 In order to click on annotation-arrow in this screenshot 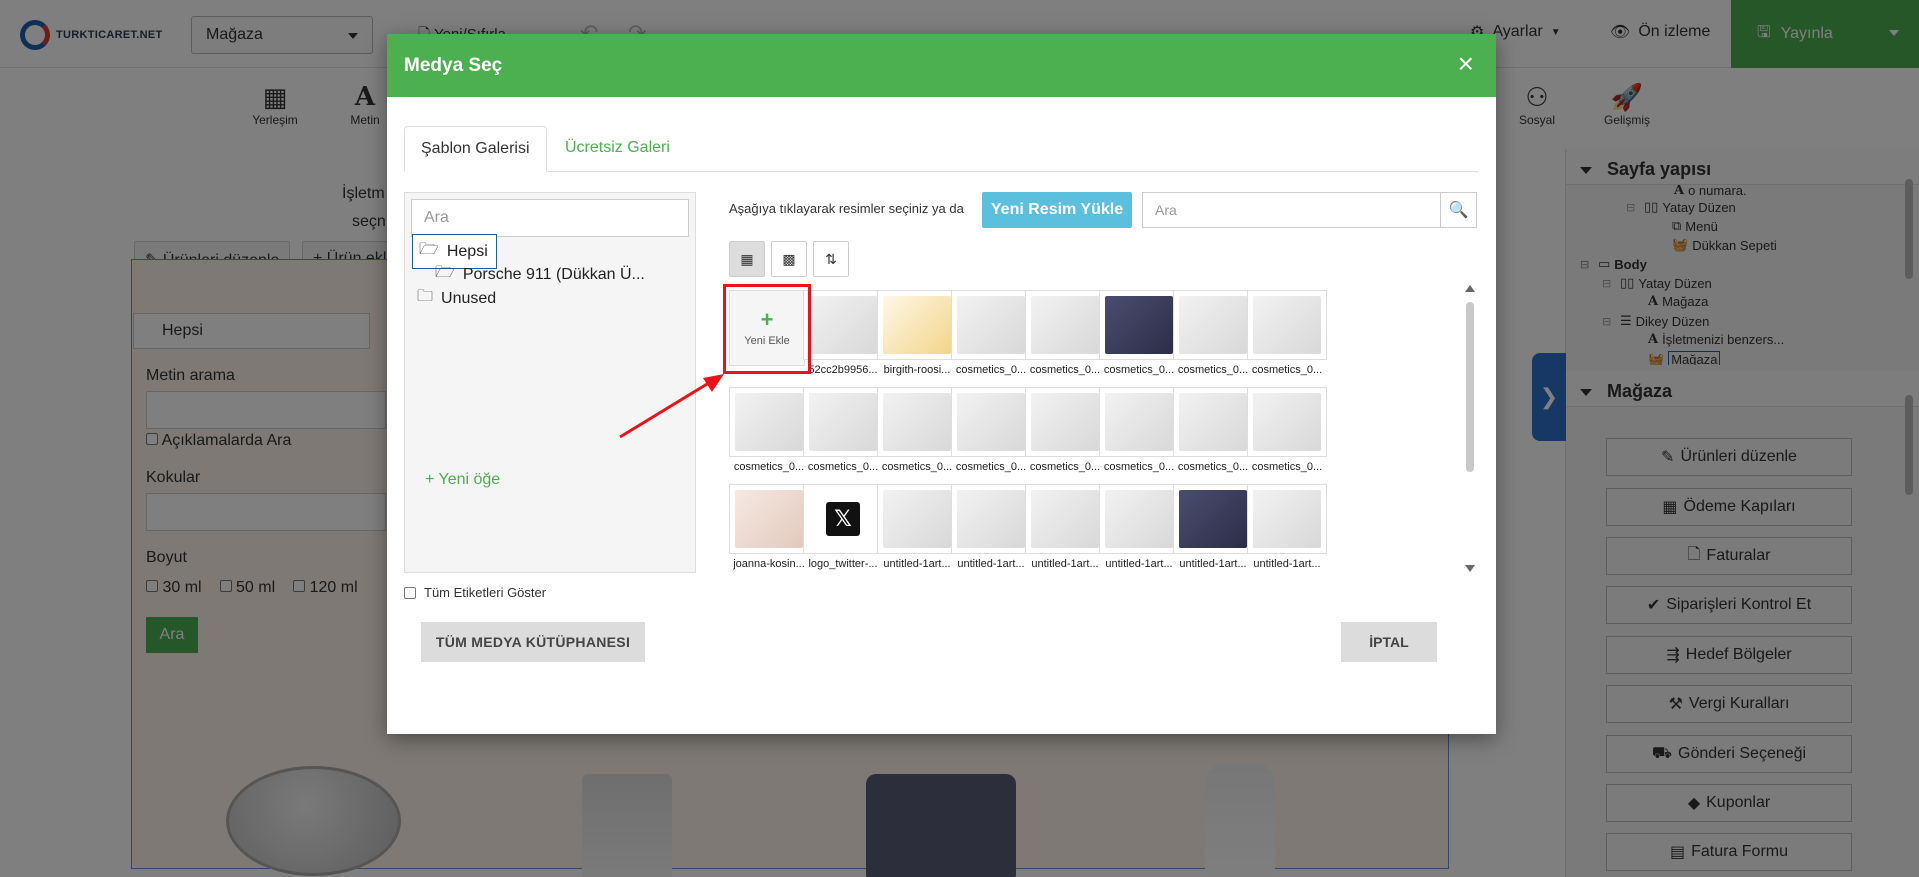, I will do `click(671, 406)`.